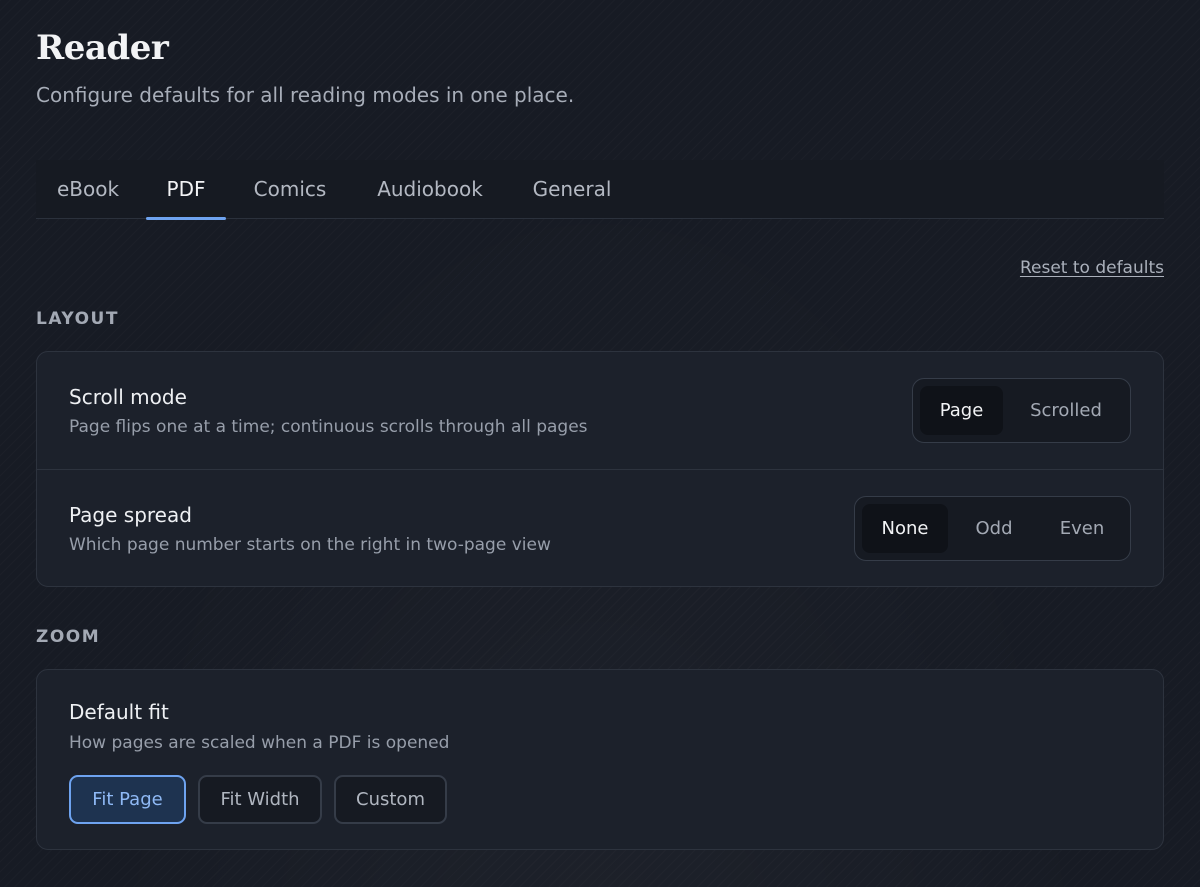 This screenshot has width=1200, height=887. Describe the element at coordinates (119, 712) in the screenshot. I see `default-fit-title: Default fit` at that location.